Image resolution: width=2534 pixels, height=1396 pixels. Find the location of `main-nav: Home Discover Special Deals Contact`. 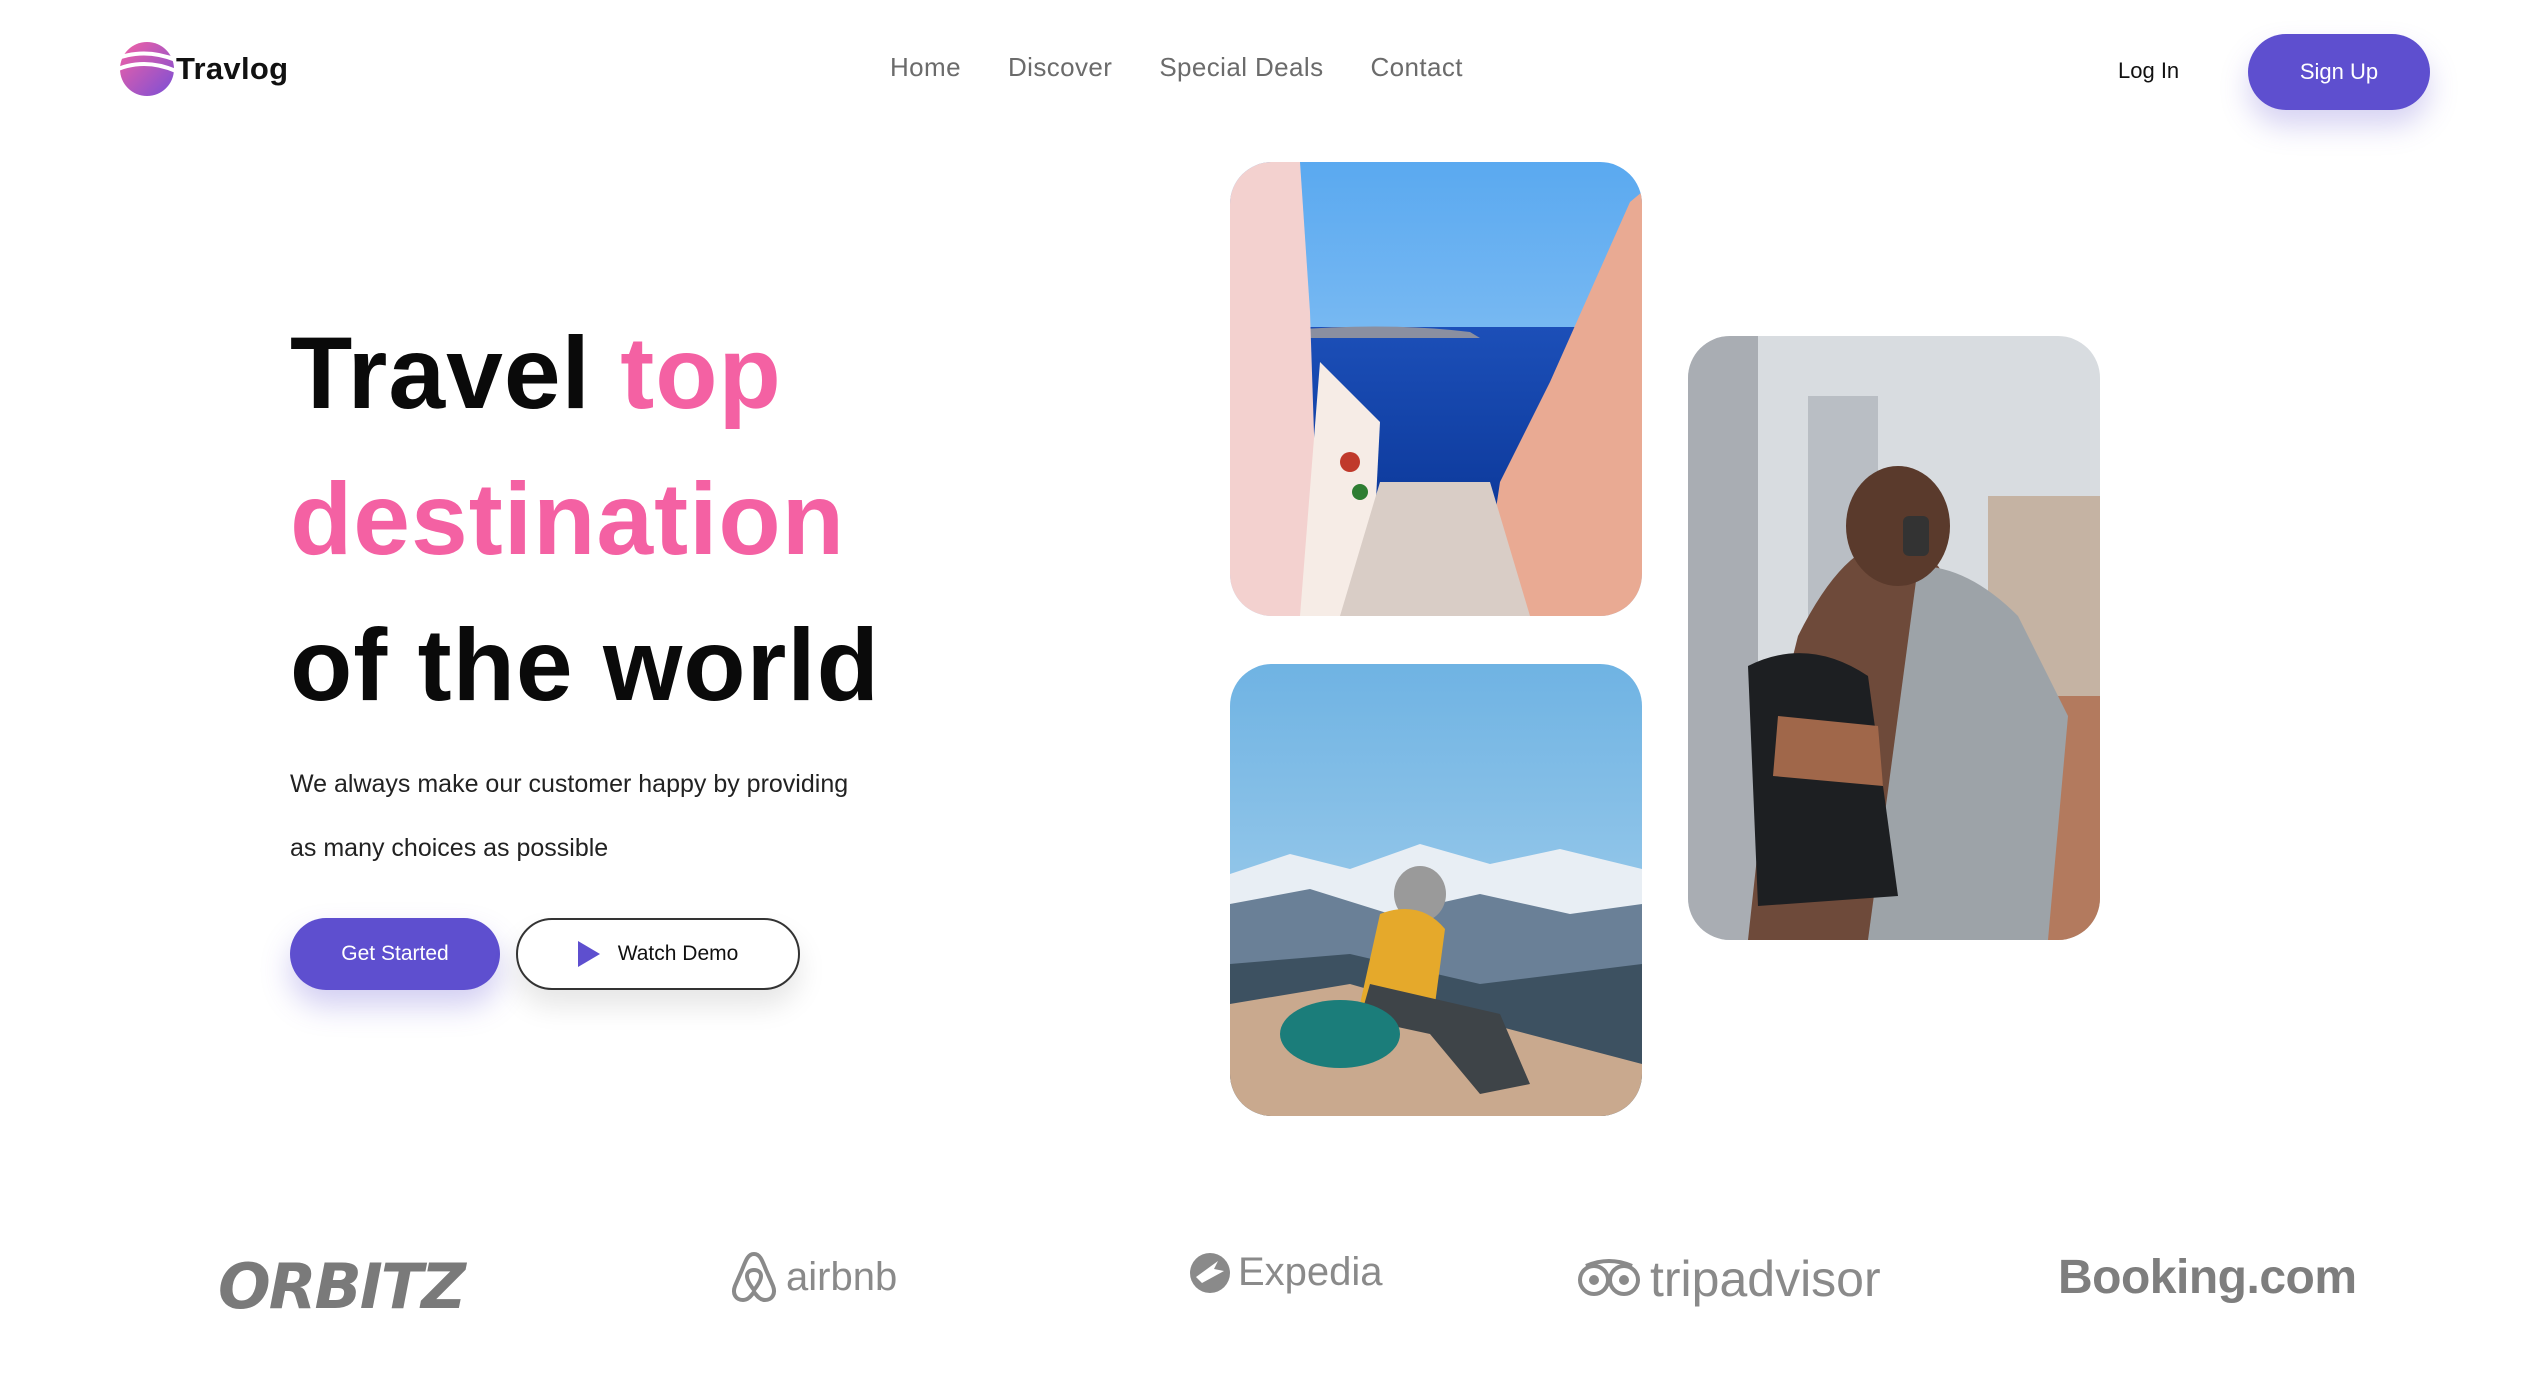

main-nav: Home Discover Special Deals Contact is located at coordinates (1200, 67).